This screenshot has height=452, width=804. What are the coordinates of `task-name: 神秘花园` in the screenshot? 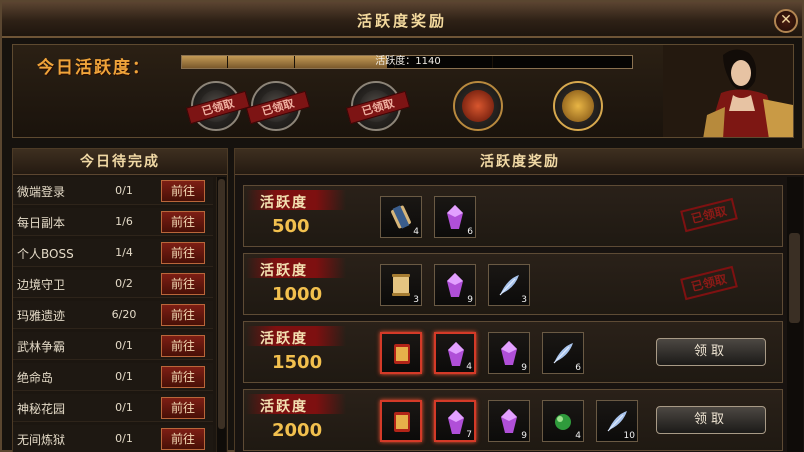 It's located at (41, 409).